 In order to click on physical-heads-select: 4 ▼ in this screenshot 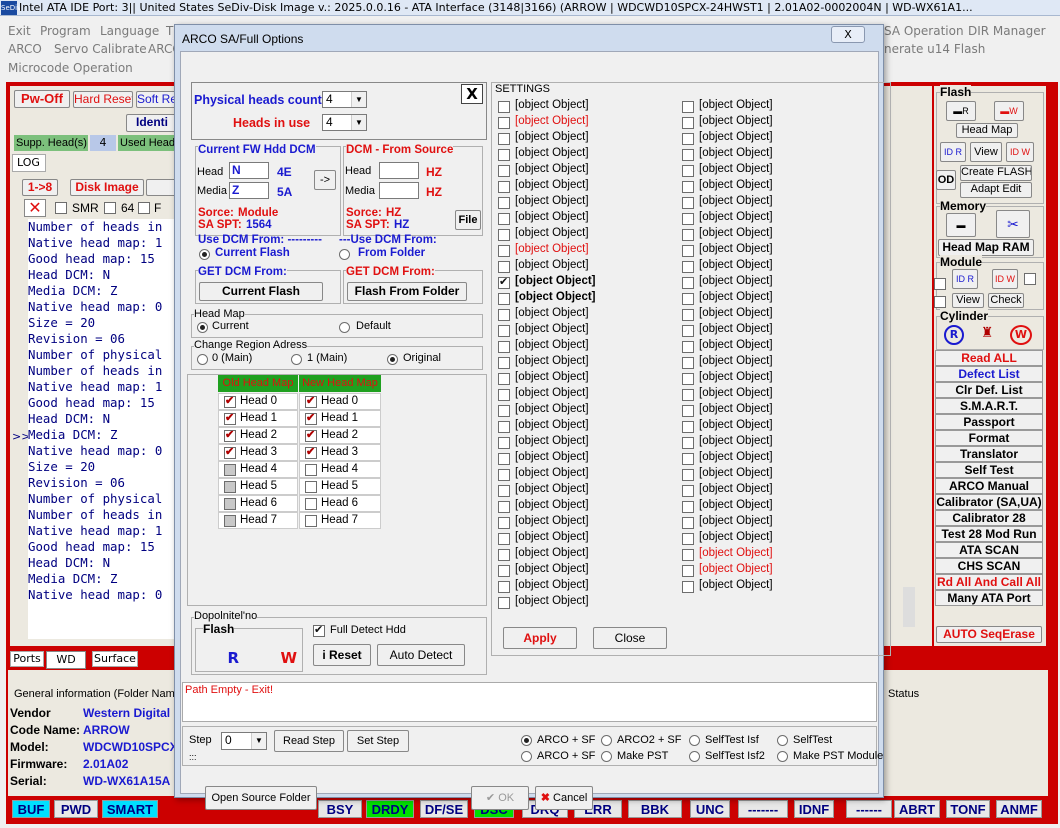, I will do `click(344, 99)`.